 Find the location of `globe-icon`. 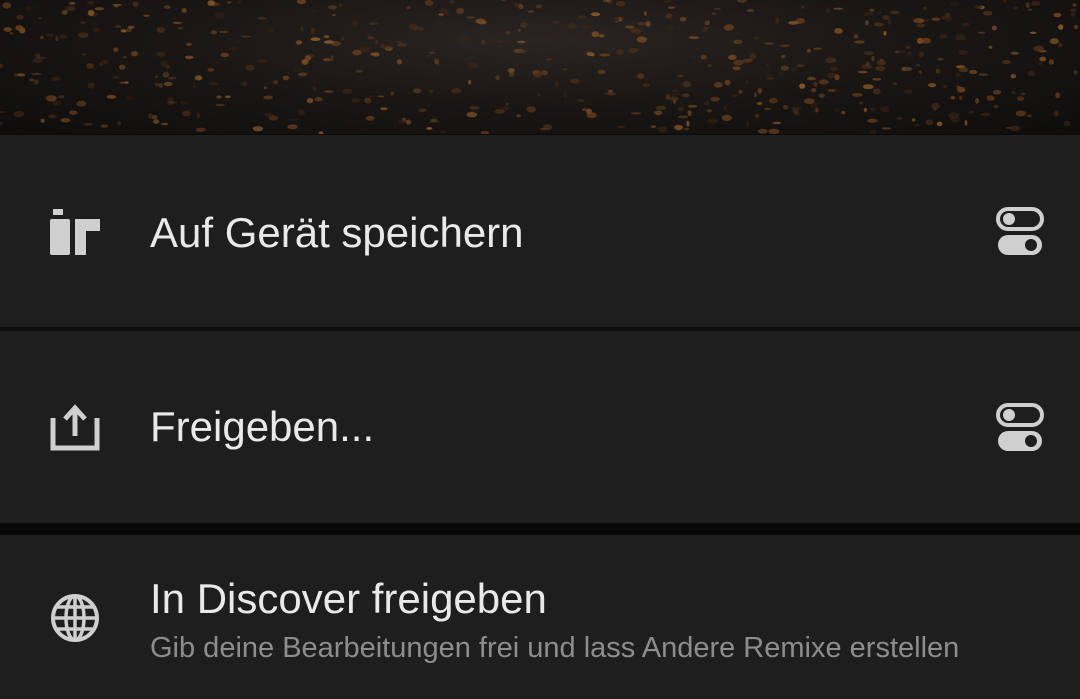

globe-icon is located at coordinates (75, 618).